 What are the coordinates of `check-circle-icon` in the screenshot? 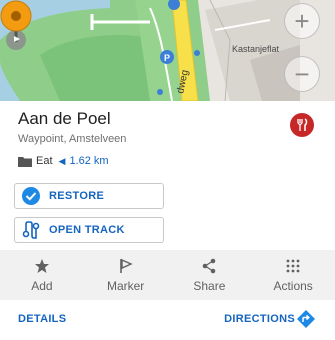 It's located at (31, 196).